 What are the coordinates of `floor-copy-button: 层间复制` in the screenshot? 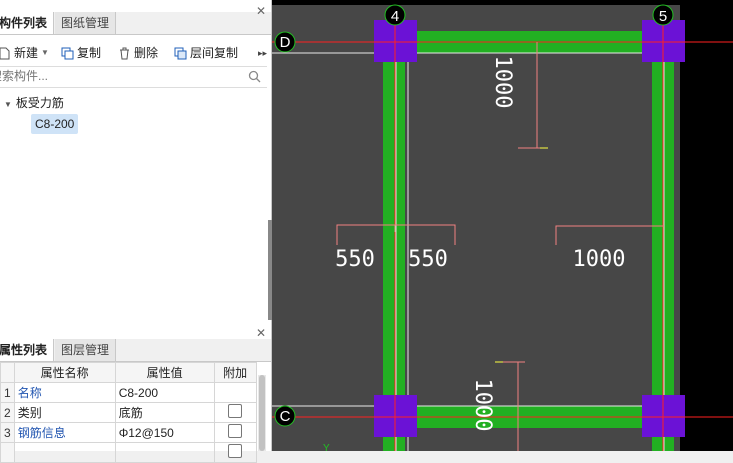 It's located at (206, 53).